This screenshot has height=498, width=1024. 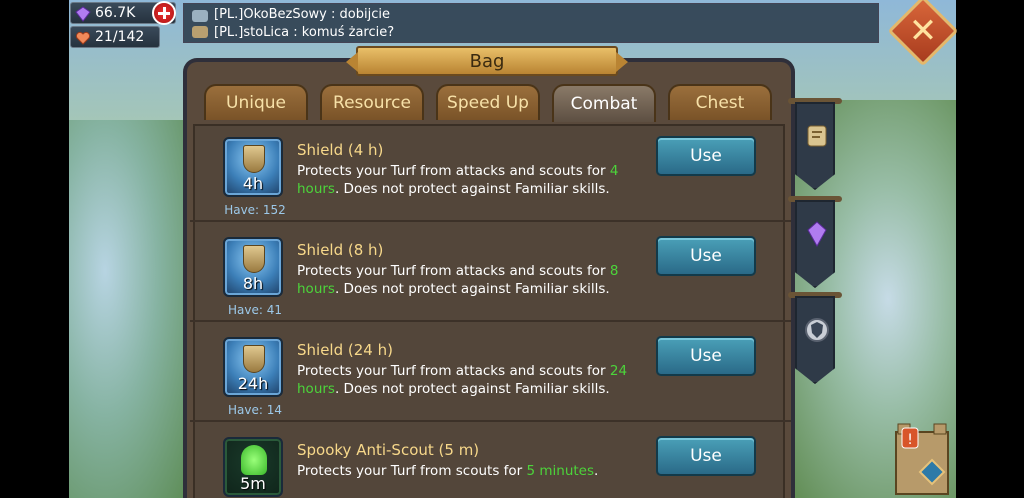 What do you see at coordinates (304, 32) in the screenshot?
I see `chat-message: [PL.]stoLica : komuś żarcie?` at bounding box center [304, 32].